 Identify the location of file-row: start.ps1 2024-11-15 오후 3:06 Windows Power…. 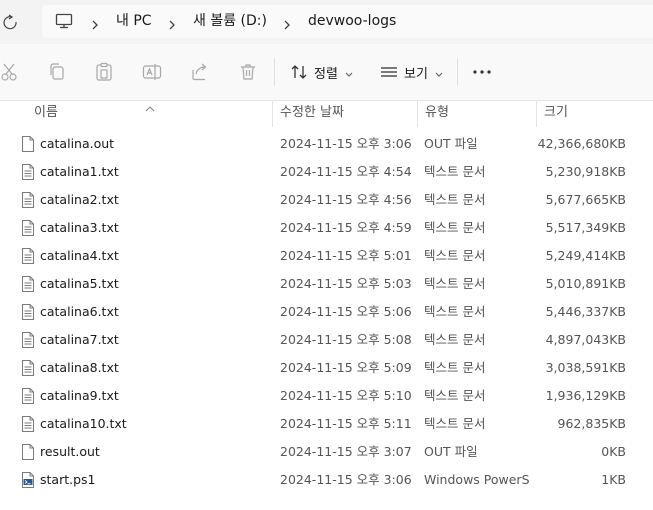
(326, 480).